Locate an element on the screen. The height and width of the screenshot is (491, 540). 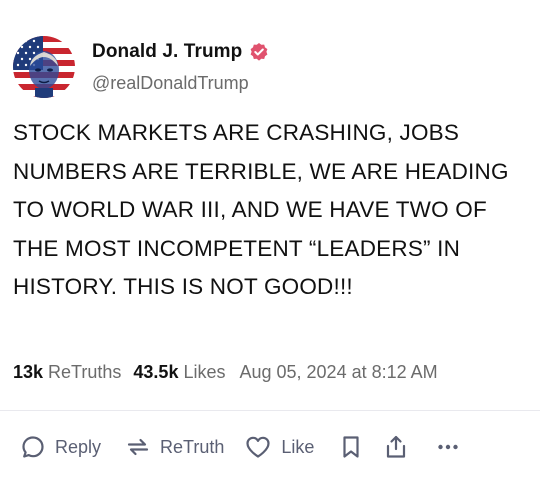
retruth-icon is located at coordinates (138, 447).